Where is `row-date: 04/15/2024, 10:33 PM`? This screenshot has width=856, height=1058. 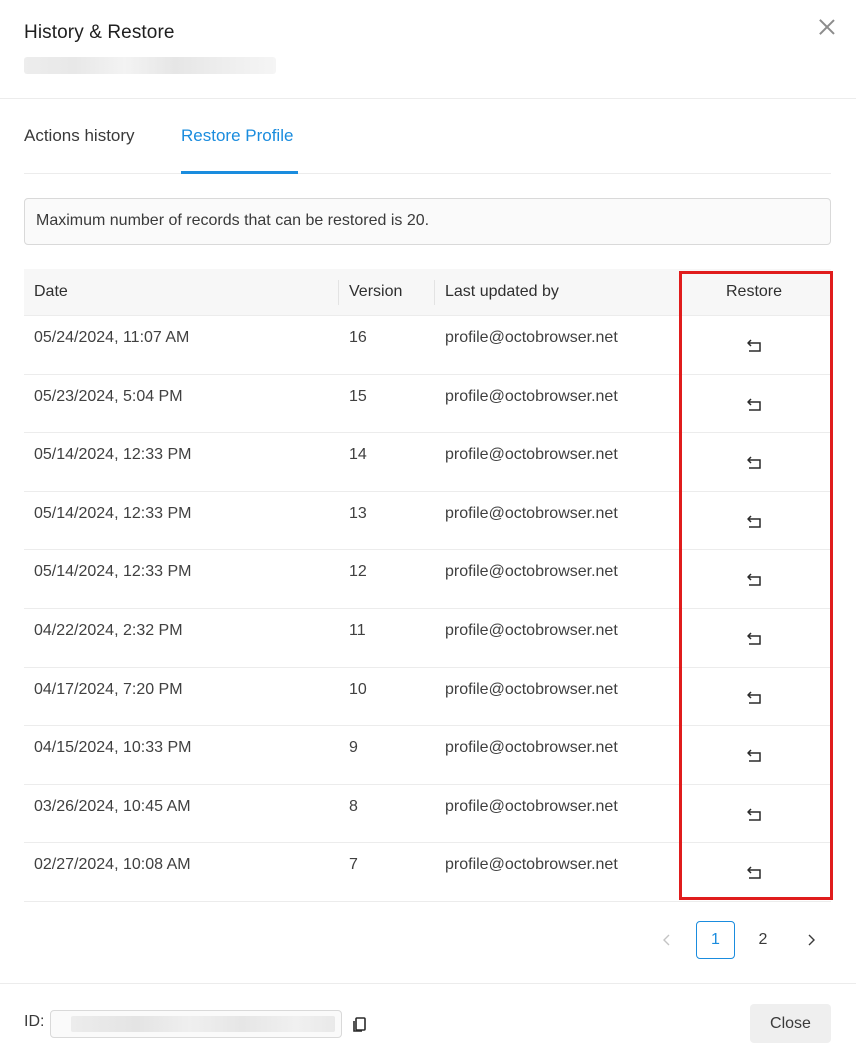
row-date: 04/15/2024, 10:33 PM is located at coordinates (113, 748).